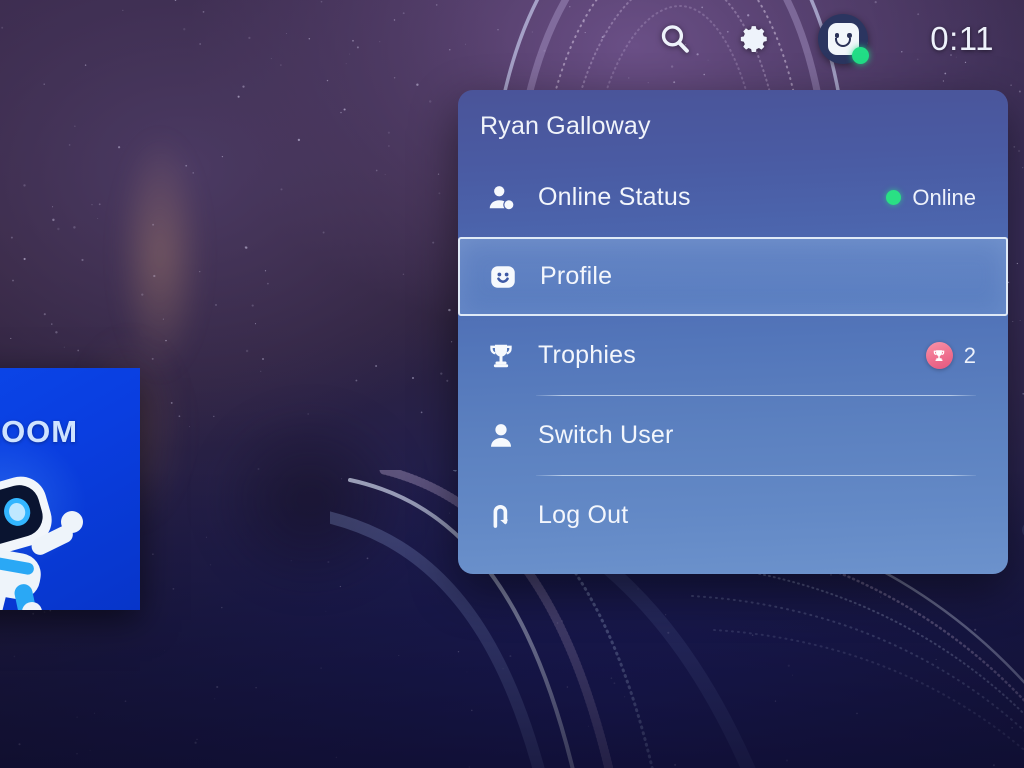 The height and width of the screenshot is (768, 1024). Describe the element at coordinates (41, 543) in the screenshot. I see `astro-bot-icon` at that location.